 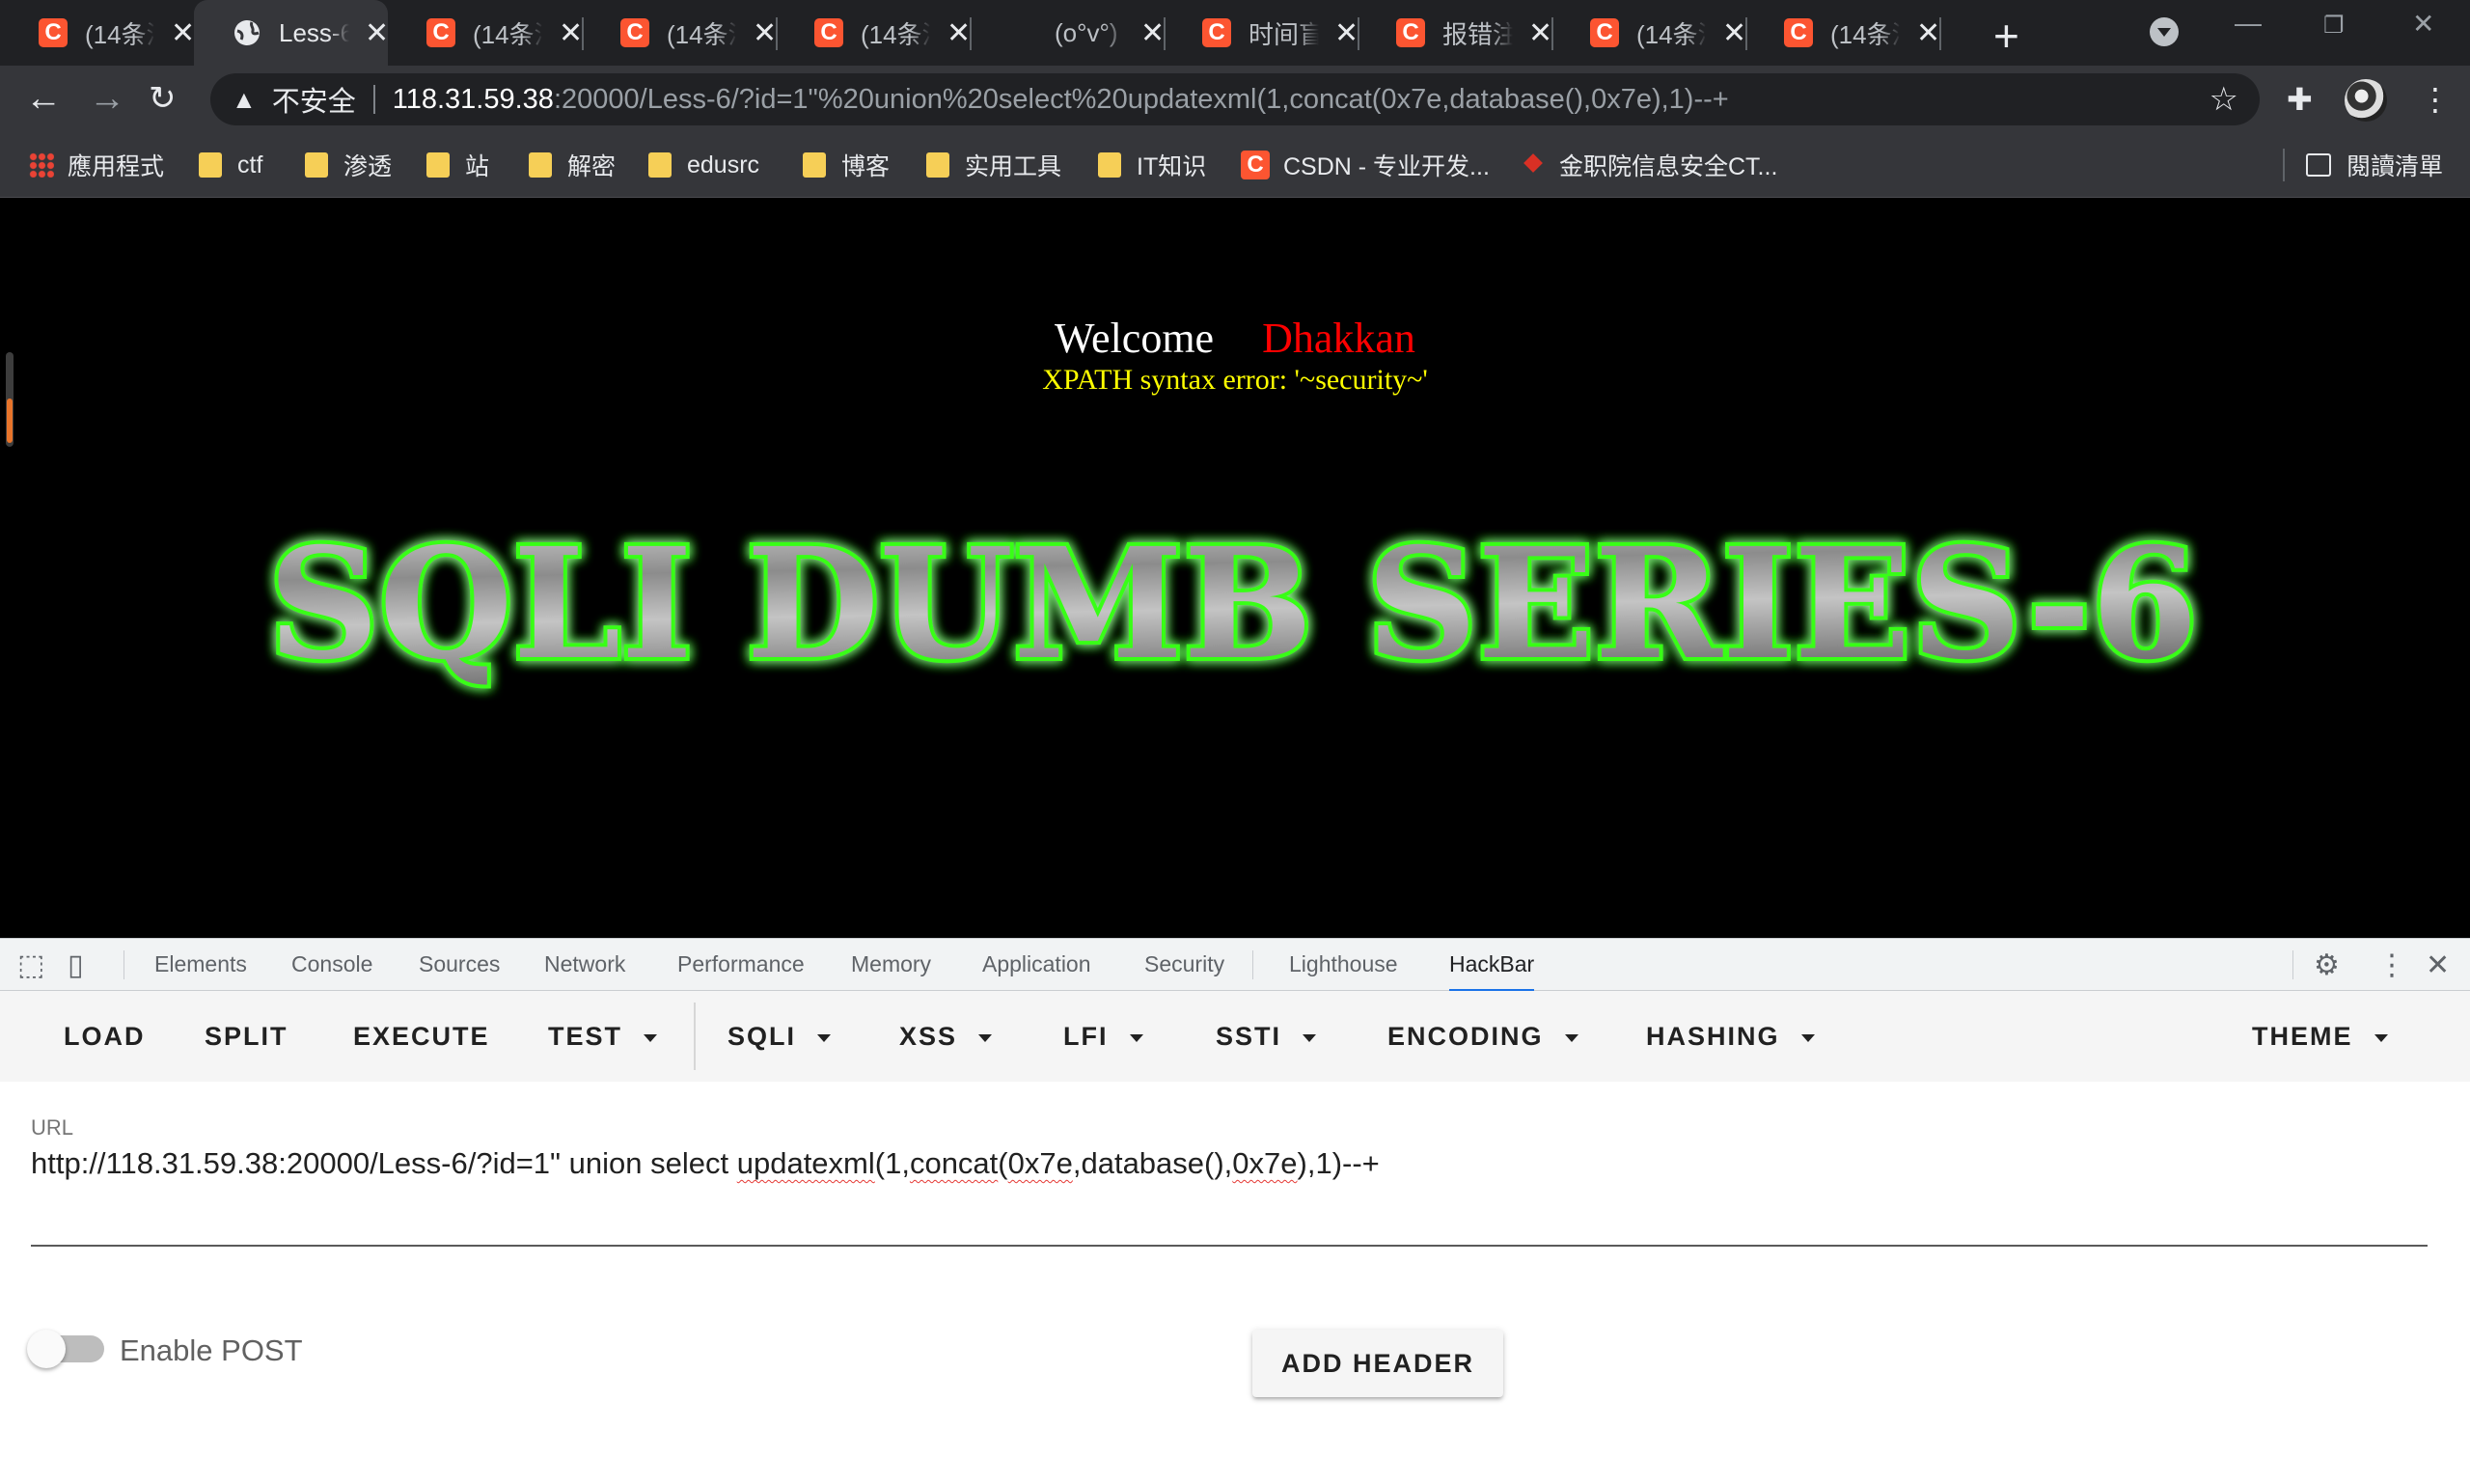 I want to click on extensions-icon: ✚, so click(x=2300, y=99).